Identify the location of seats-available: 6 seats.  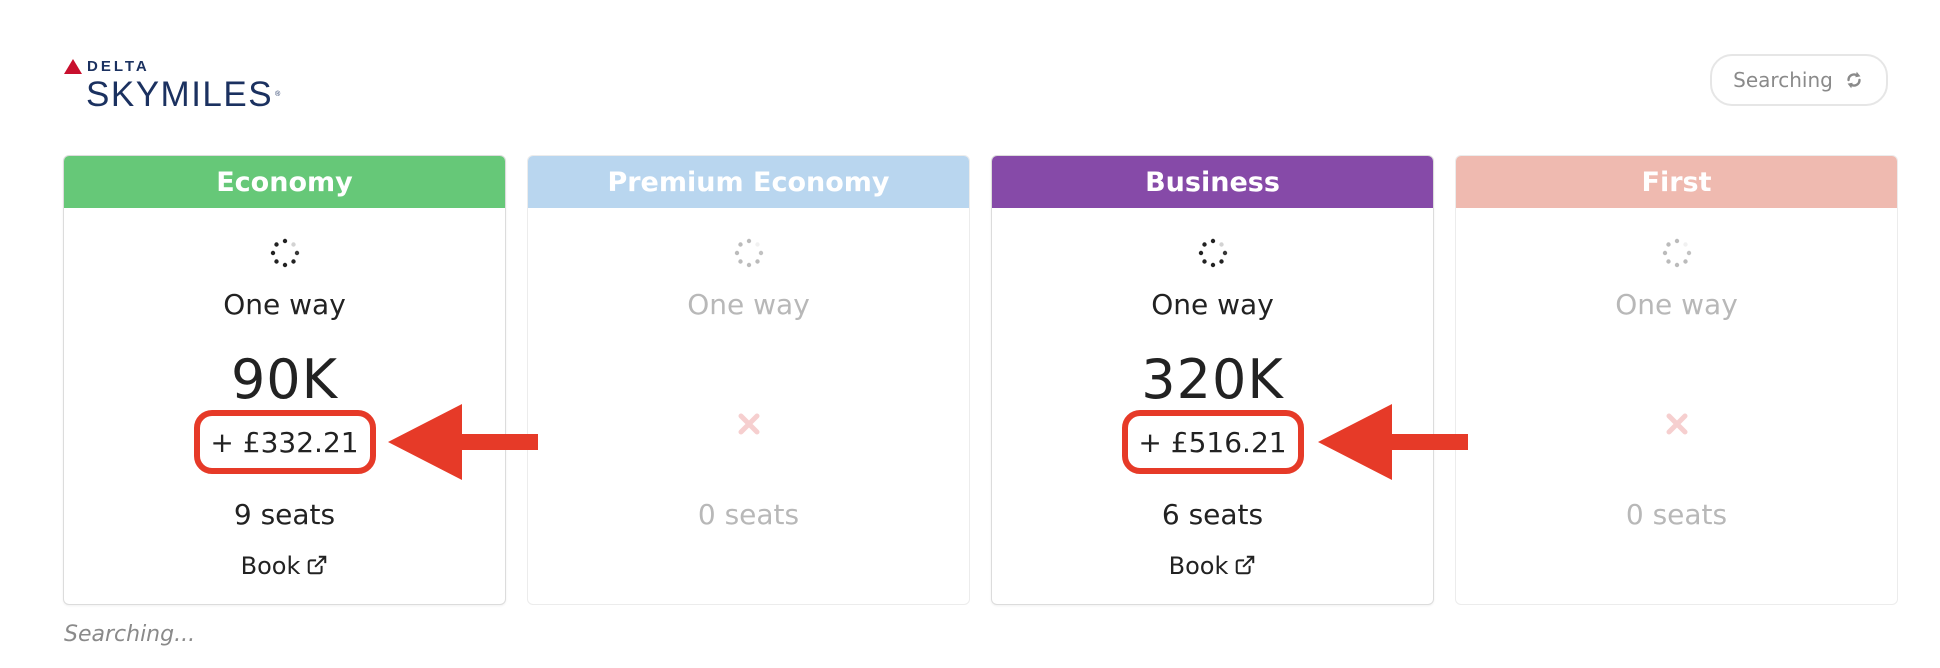
(1212, 514).